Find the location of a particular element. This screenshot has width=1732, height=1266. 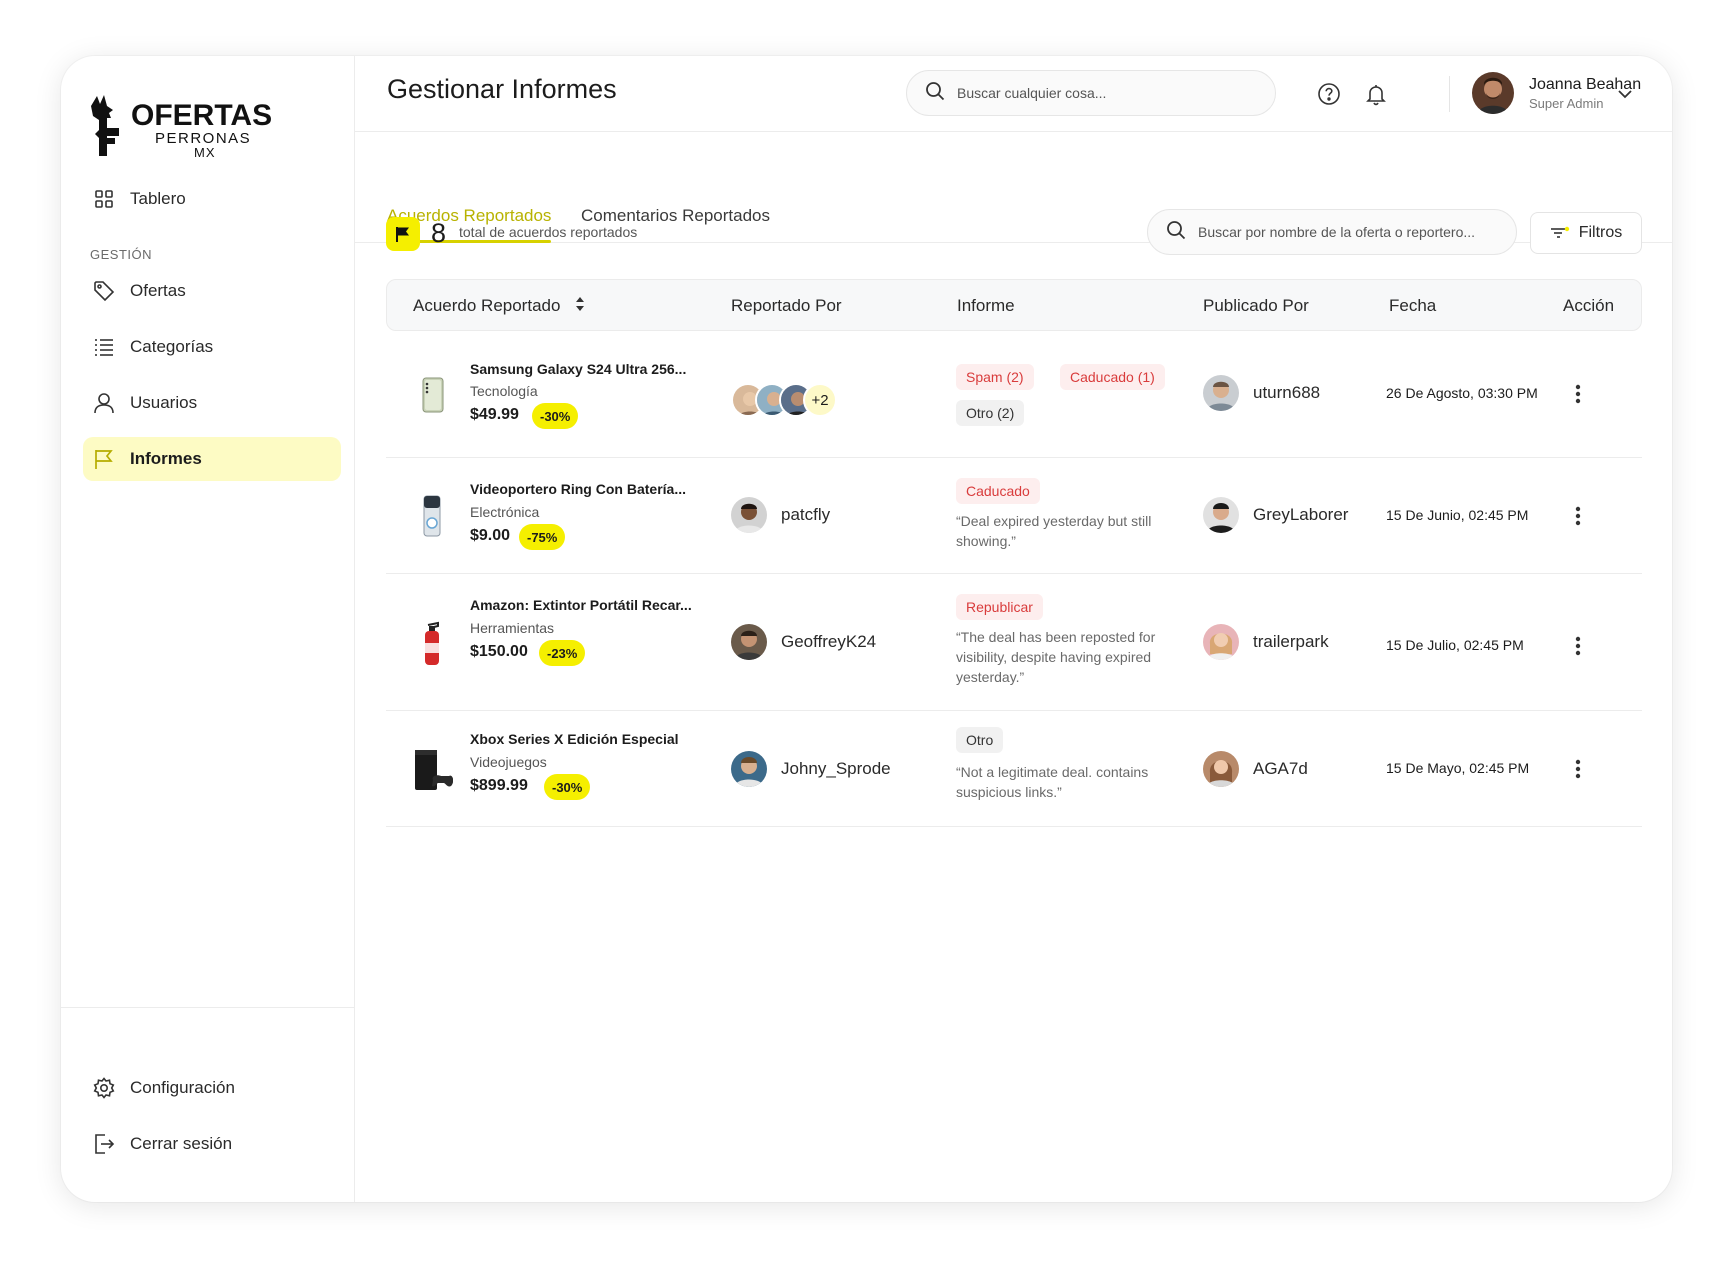

table-search is located at coordinates (1332, 232).